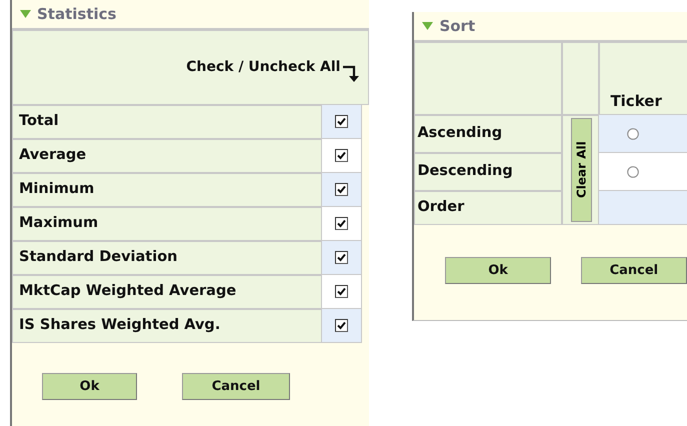 Image resolution: width=687 pixels, height=426 pixels. Describe the element at coordinates (581, 170) in the screenshot. I see `clear-all-button: Clear All` at that location.